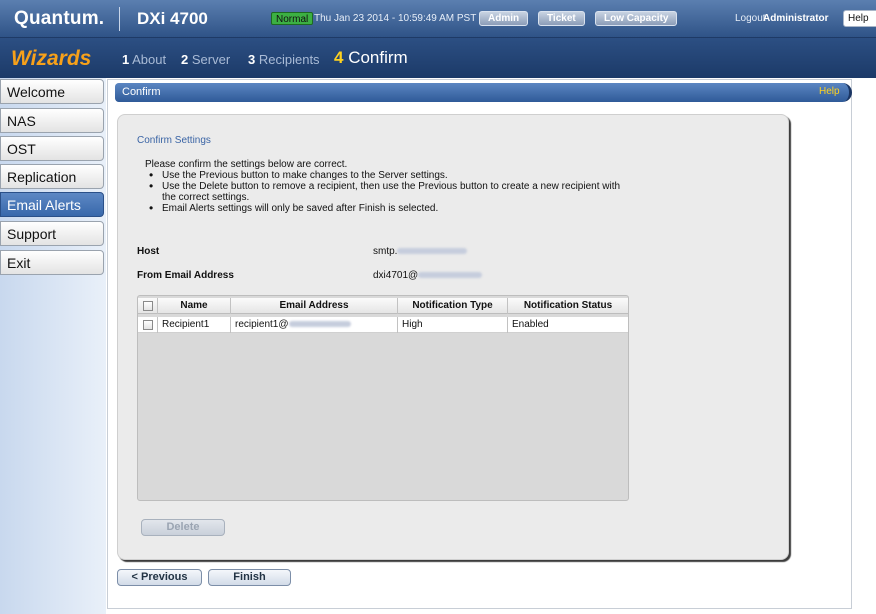 The width and height of the screenshot is (876, 614). Describe the element at coordinates (395, 18) in the screenshot. I see `system-datetime: Thu Jan 23 2014 - 10:59:49 AM PST` at that location.